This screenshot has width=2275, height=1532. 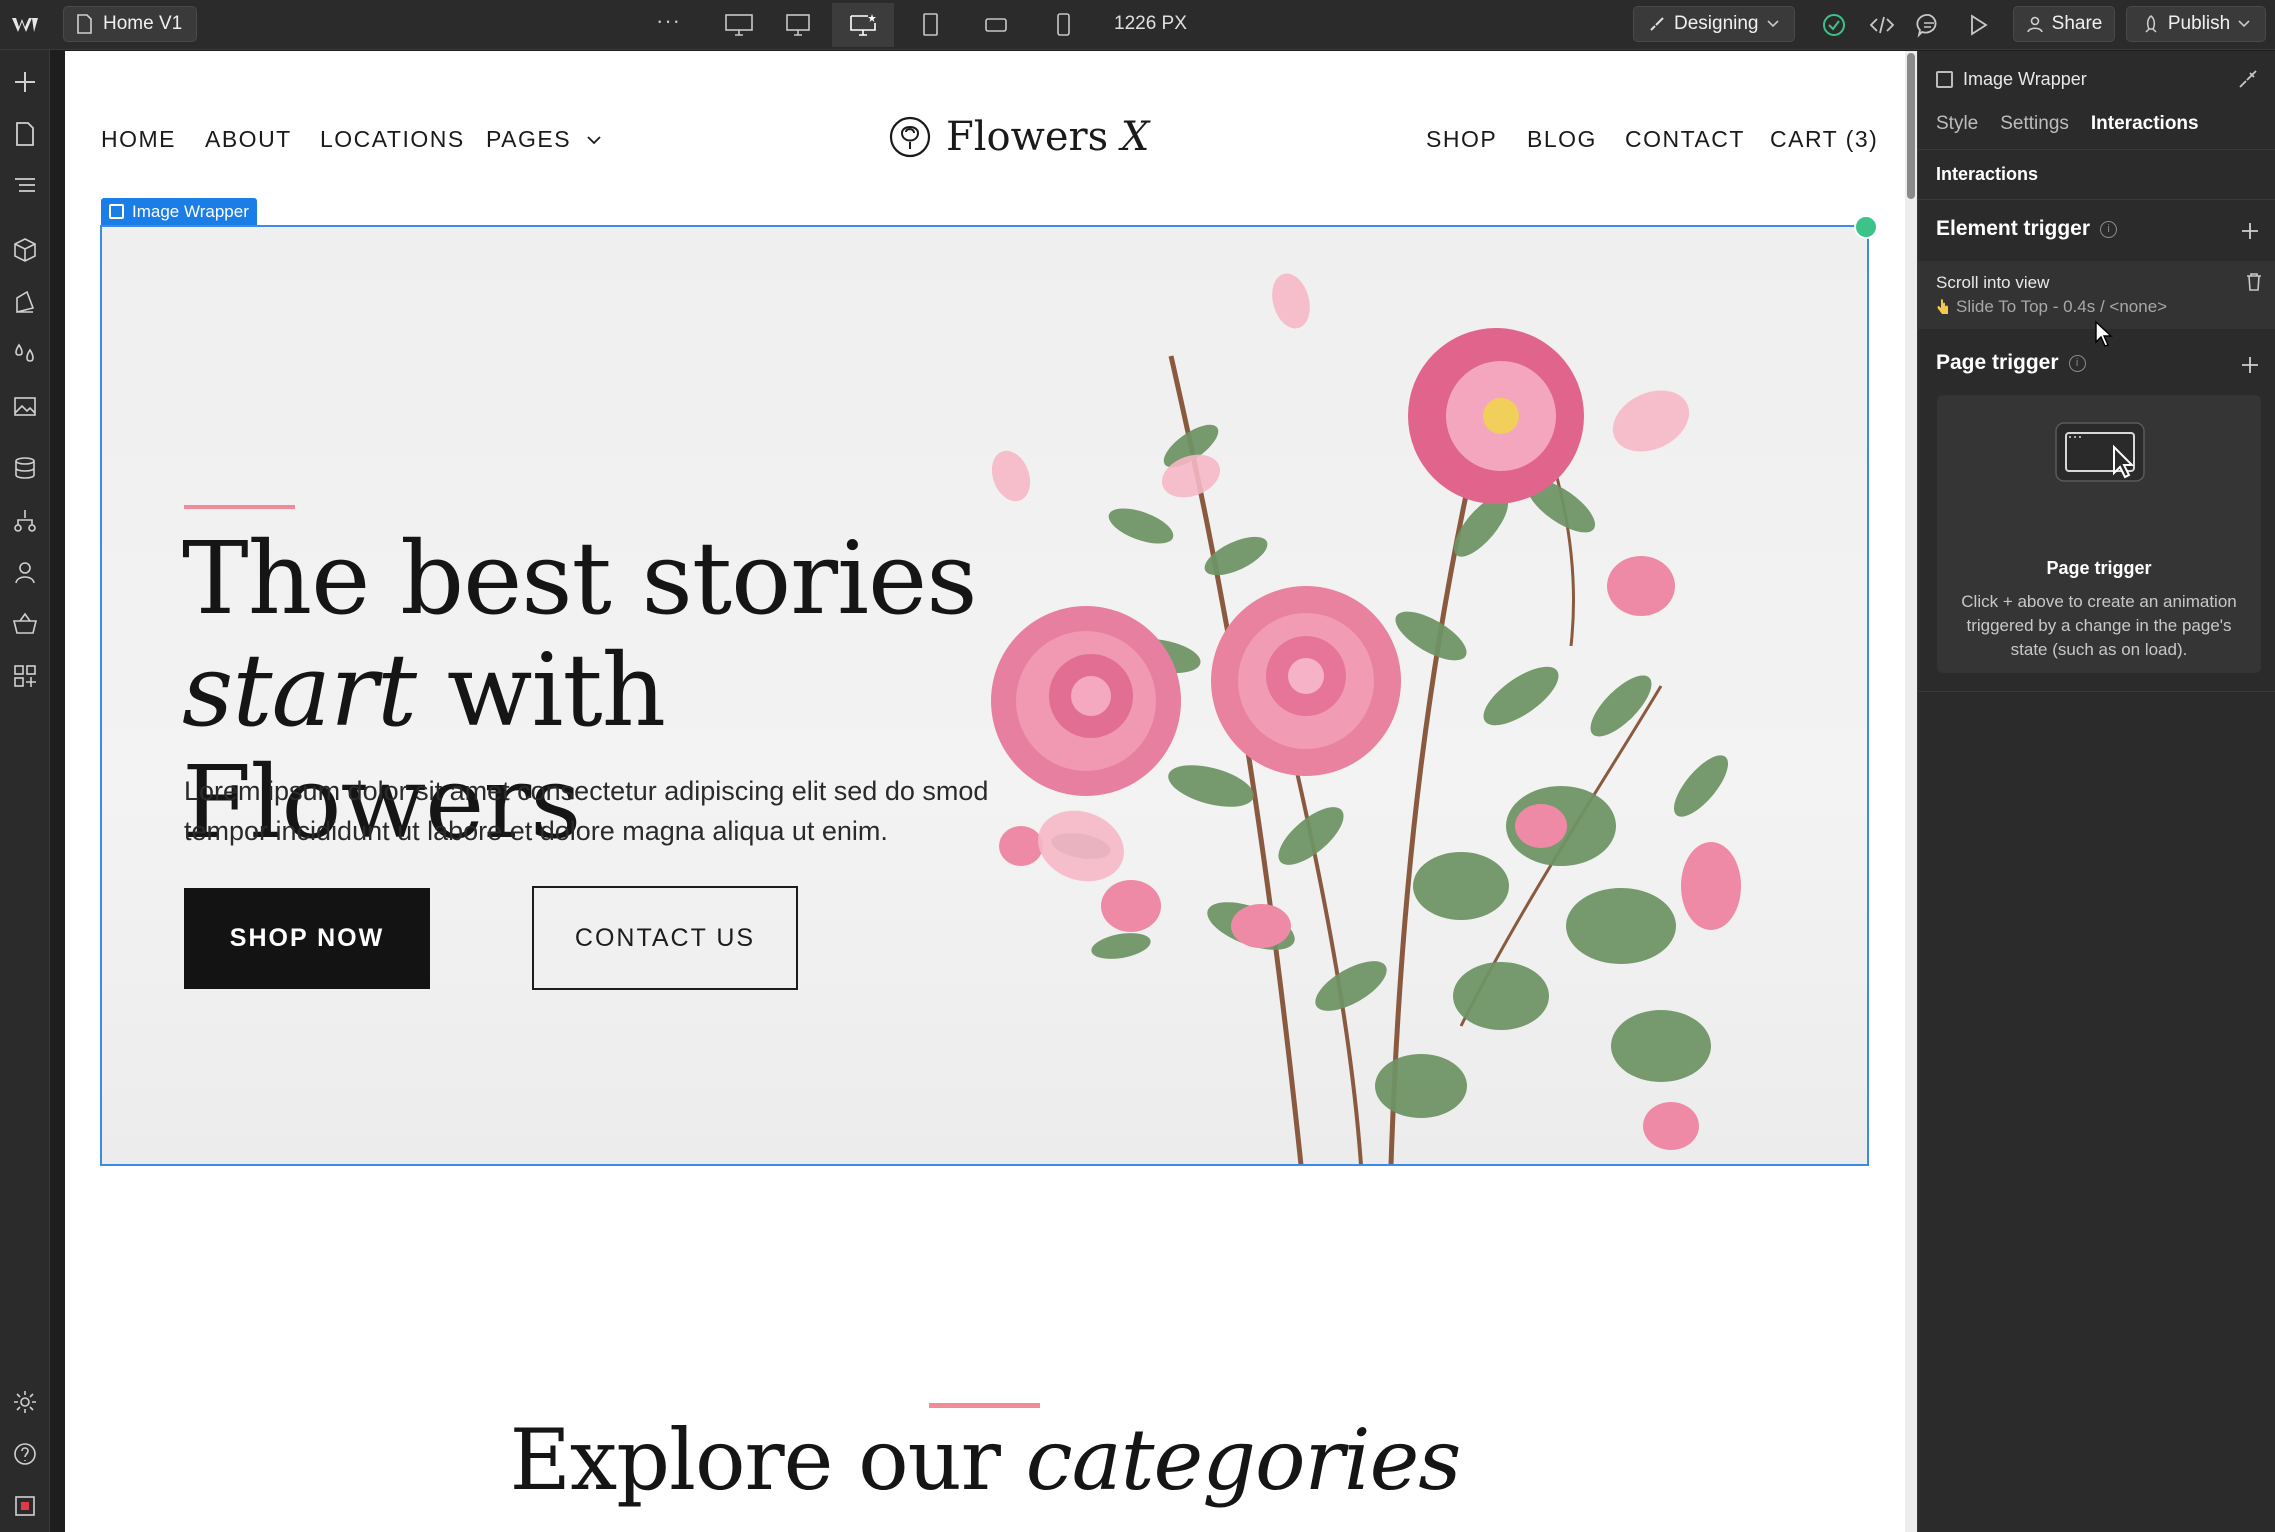 What do you see at coordinates (1063, 25) in the screenshot?
I see `breakpoint-mobile-portrait` at bounding box center [1063, 25].